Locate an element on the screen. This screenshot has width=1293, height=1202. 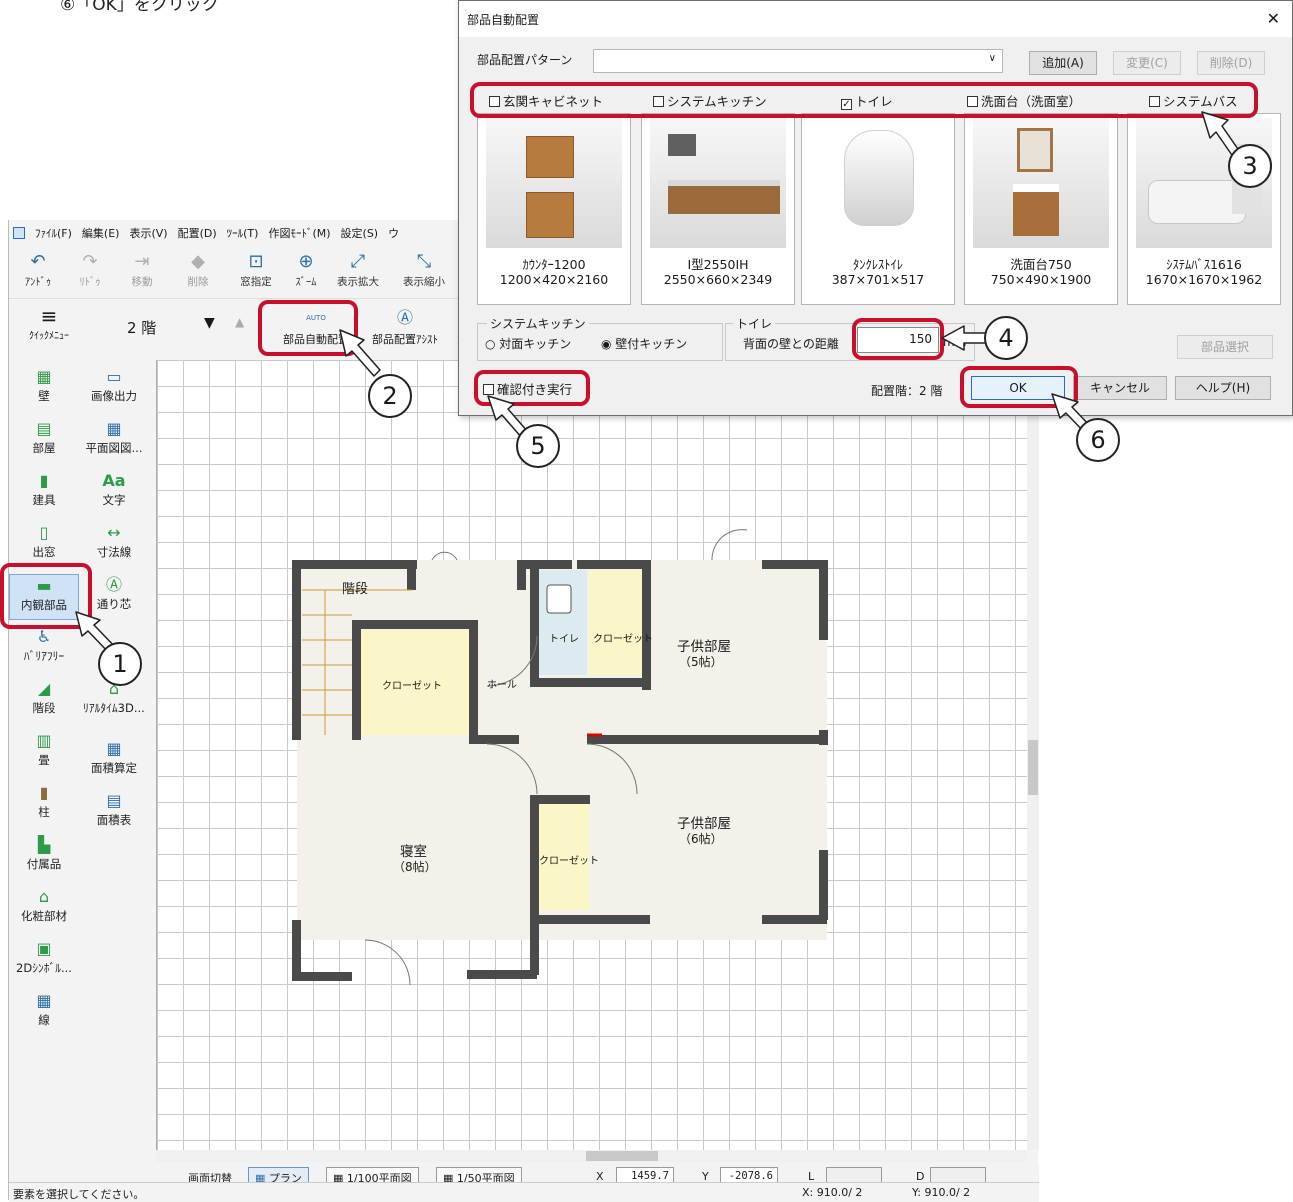
dialog-titlebar: 部品自動配置 ✕ is located at coordinates (875, 19).